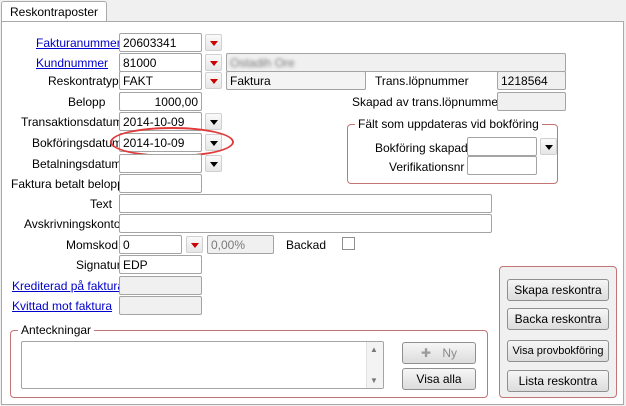 The width and height of the screenshot is (626, 406). What do you see at coordinates (160, 163) in the screenshot?
I see `betalningsdatum-input` at bounding box center [160, 163].